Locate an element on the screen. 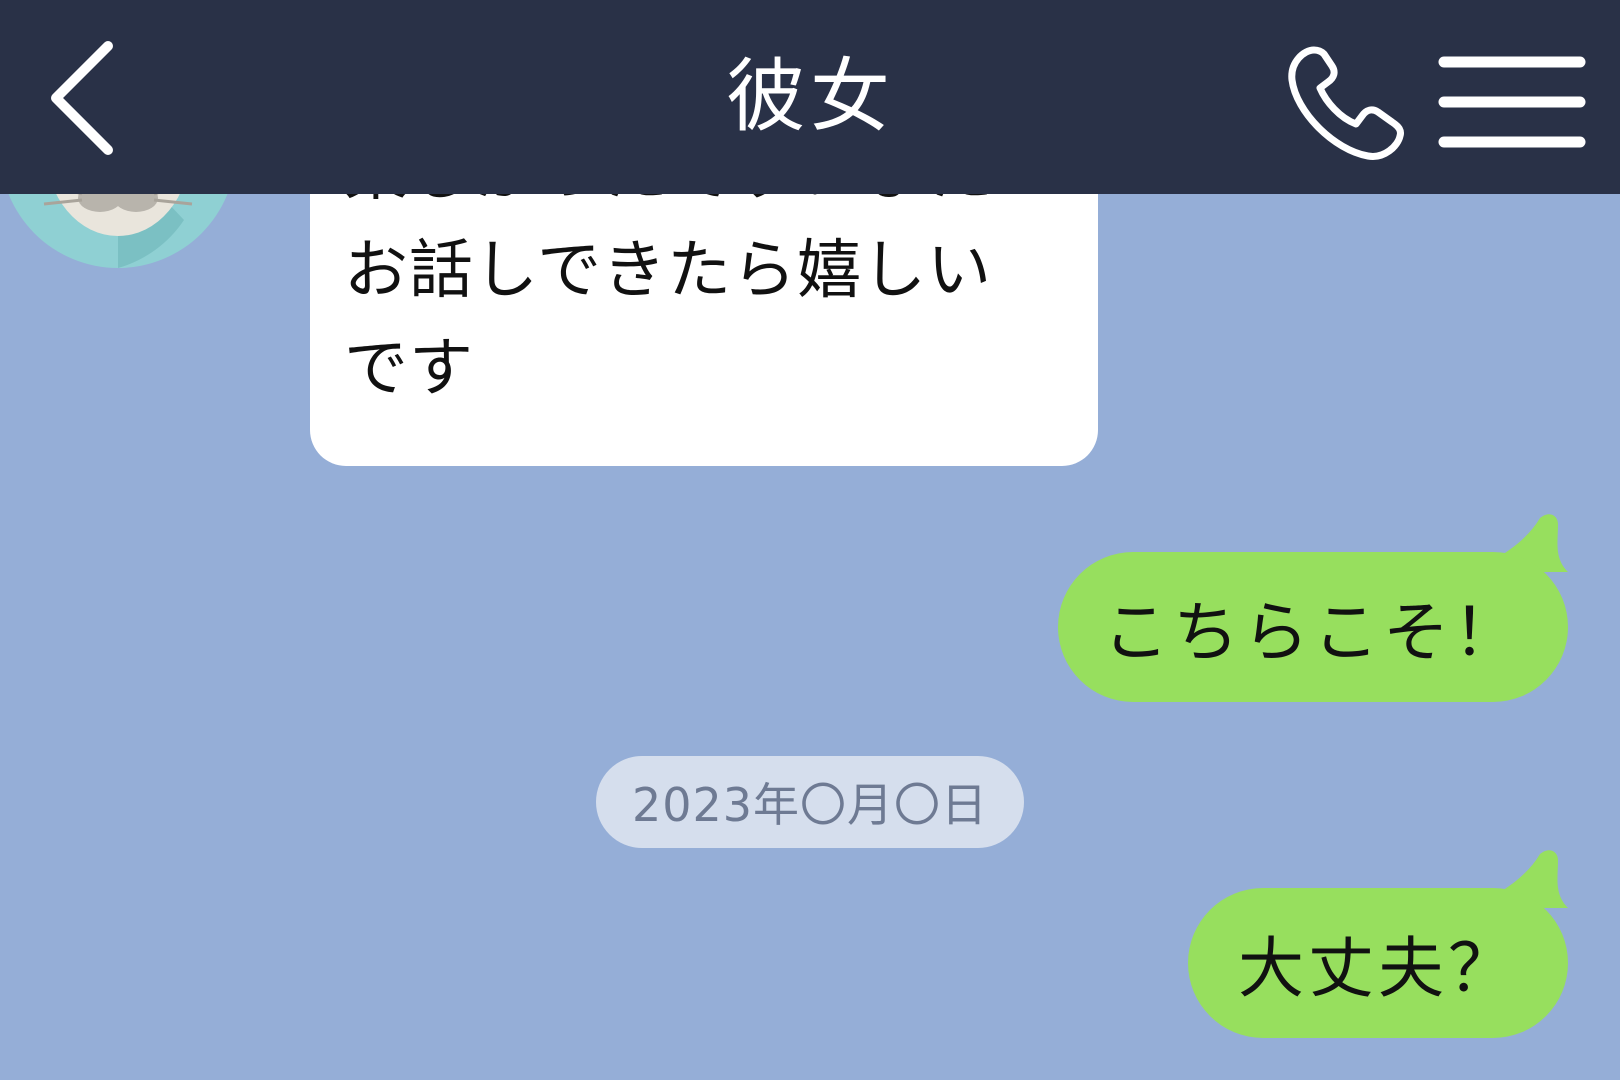 The width and height of the screenshot is (1620, 1080). back-button is located at coordinates (85, 98).